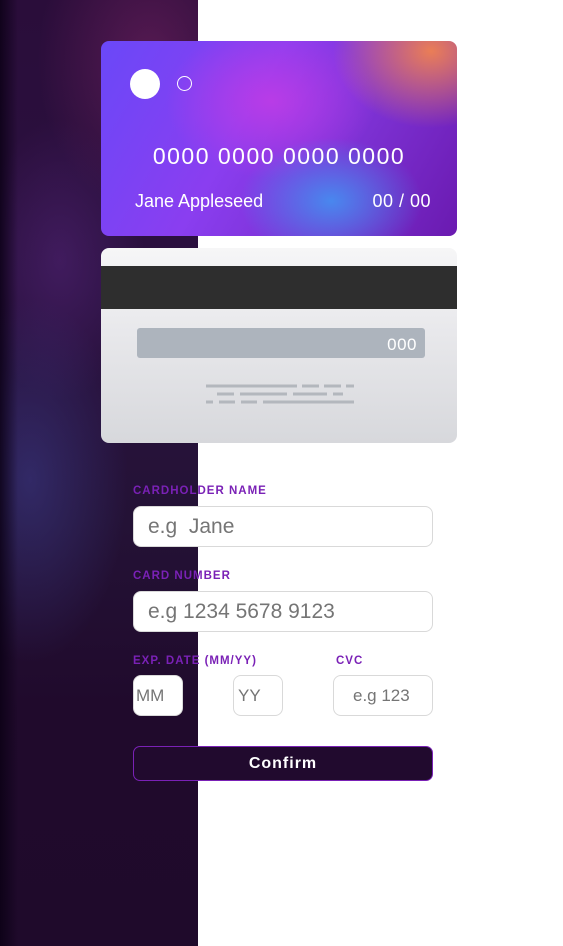 The height and width of the screenshot is (946, 563). What do you see at coordinates (280, 394) in the screenshot?
I see `card-fine-print-decoration` at bounding box center [280, 394].